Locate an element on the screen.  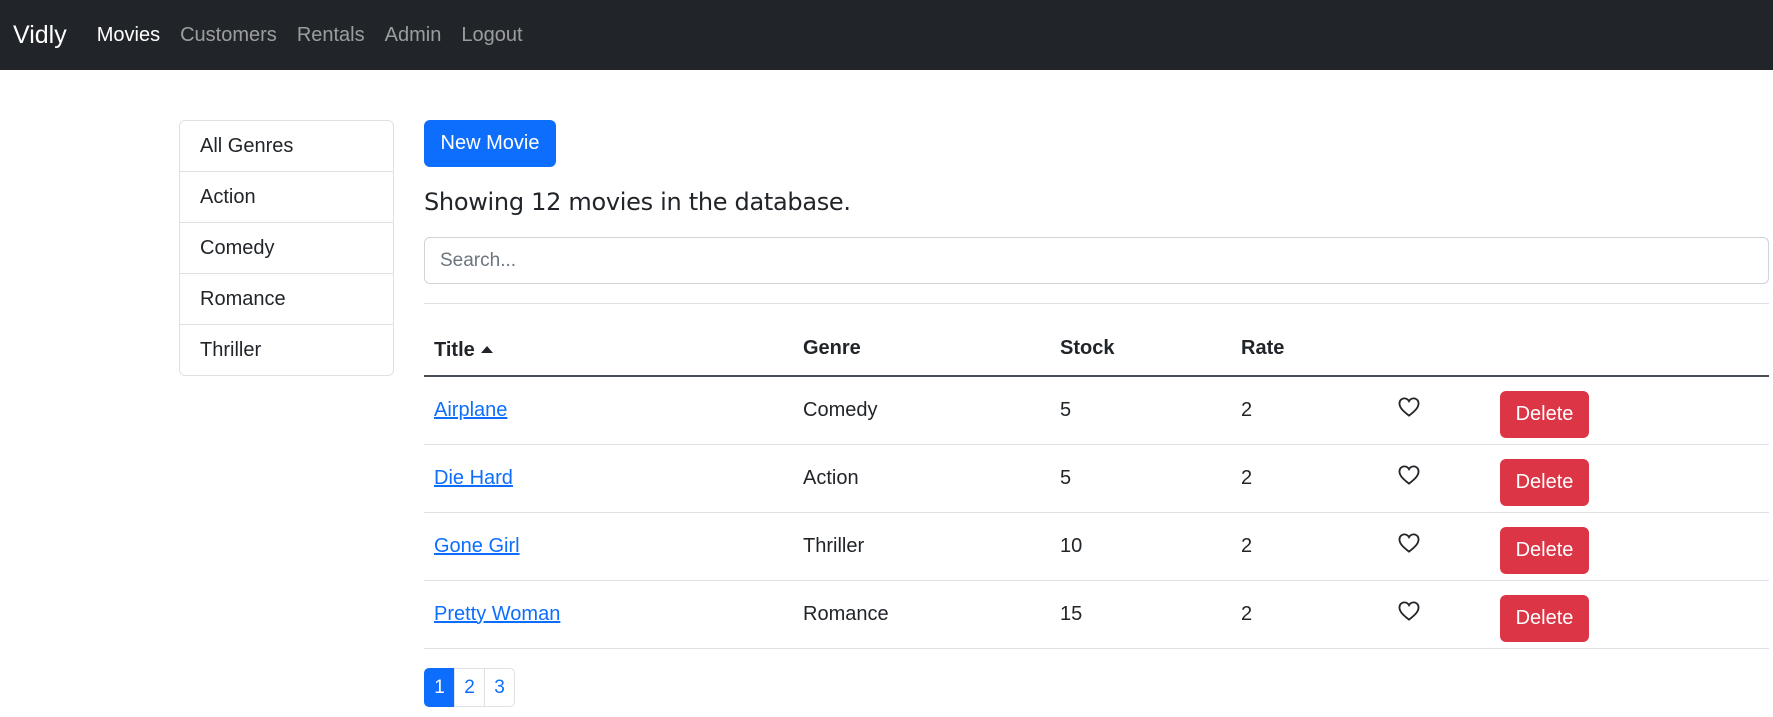
table-header-row: Title Genre Stock Rate is located at coordinates (1096, 349).